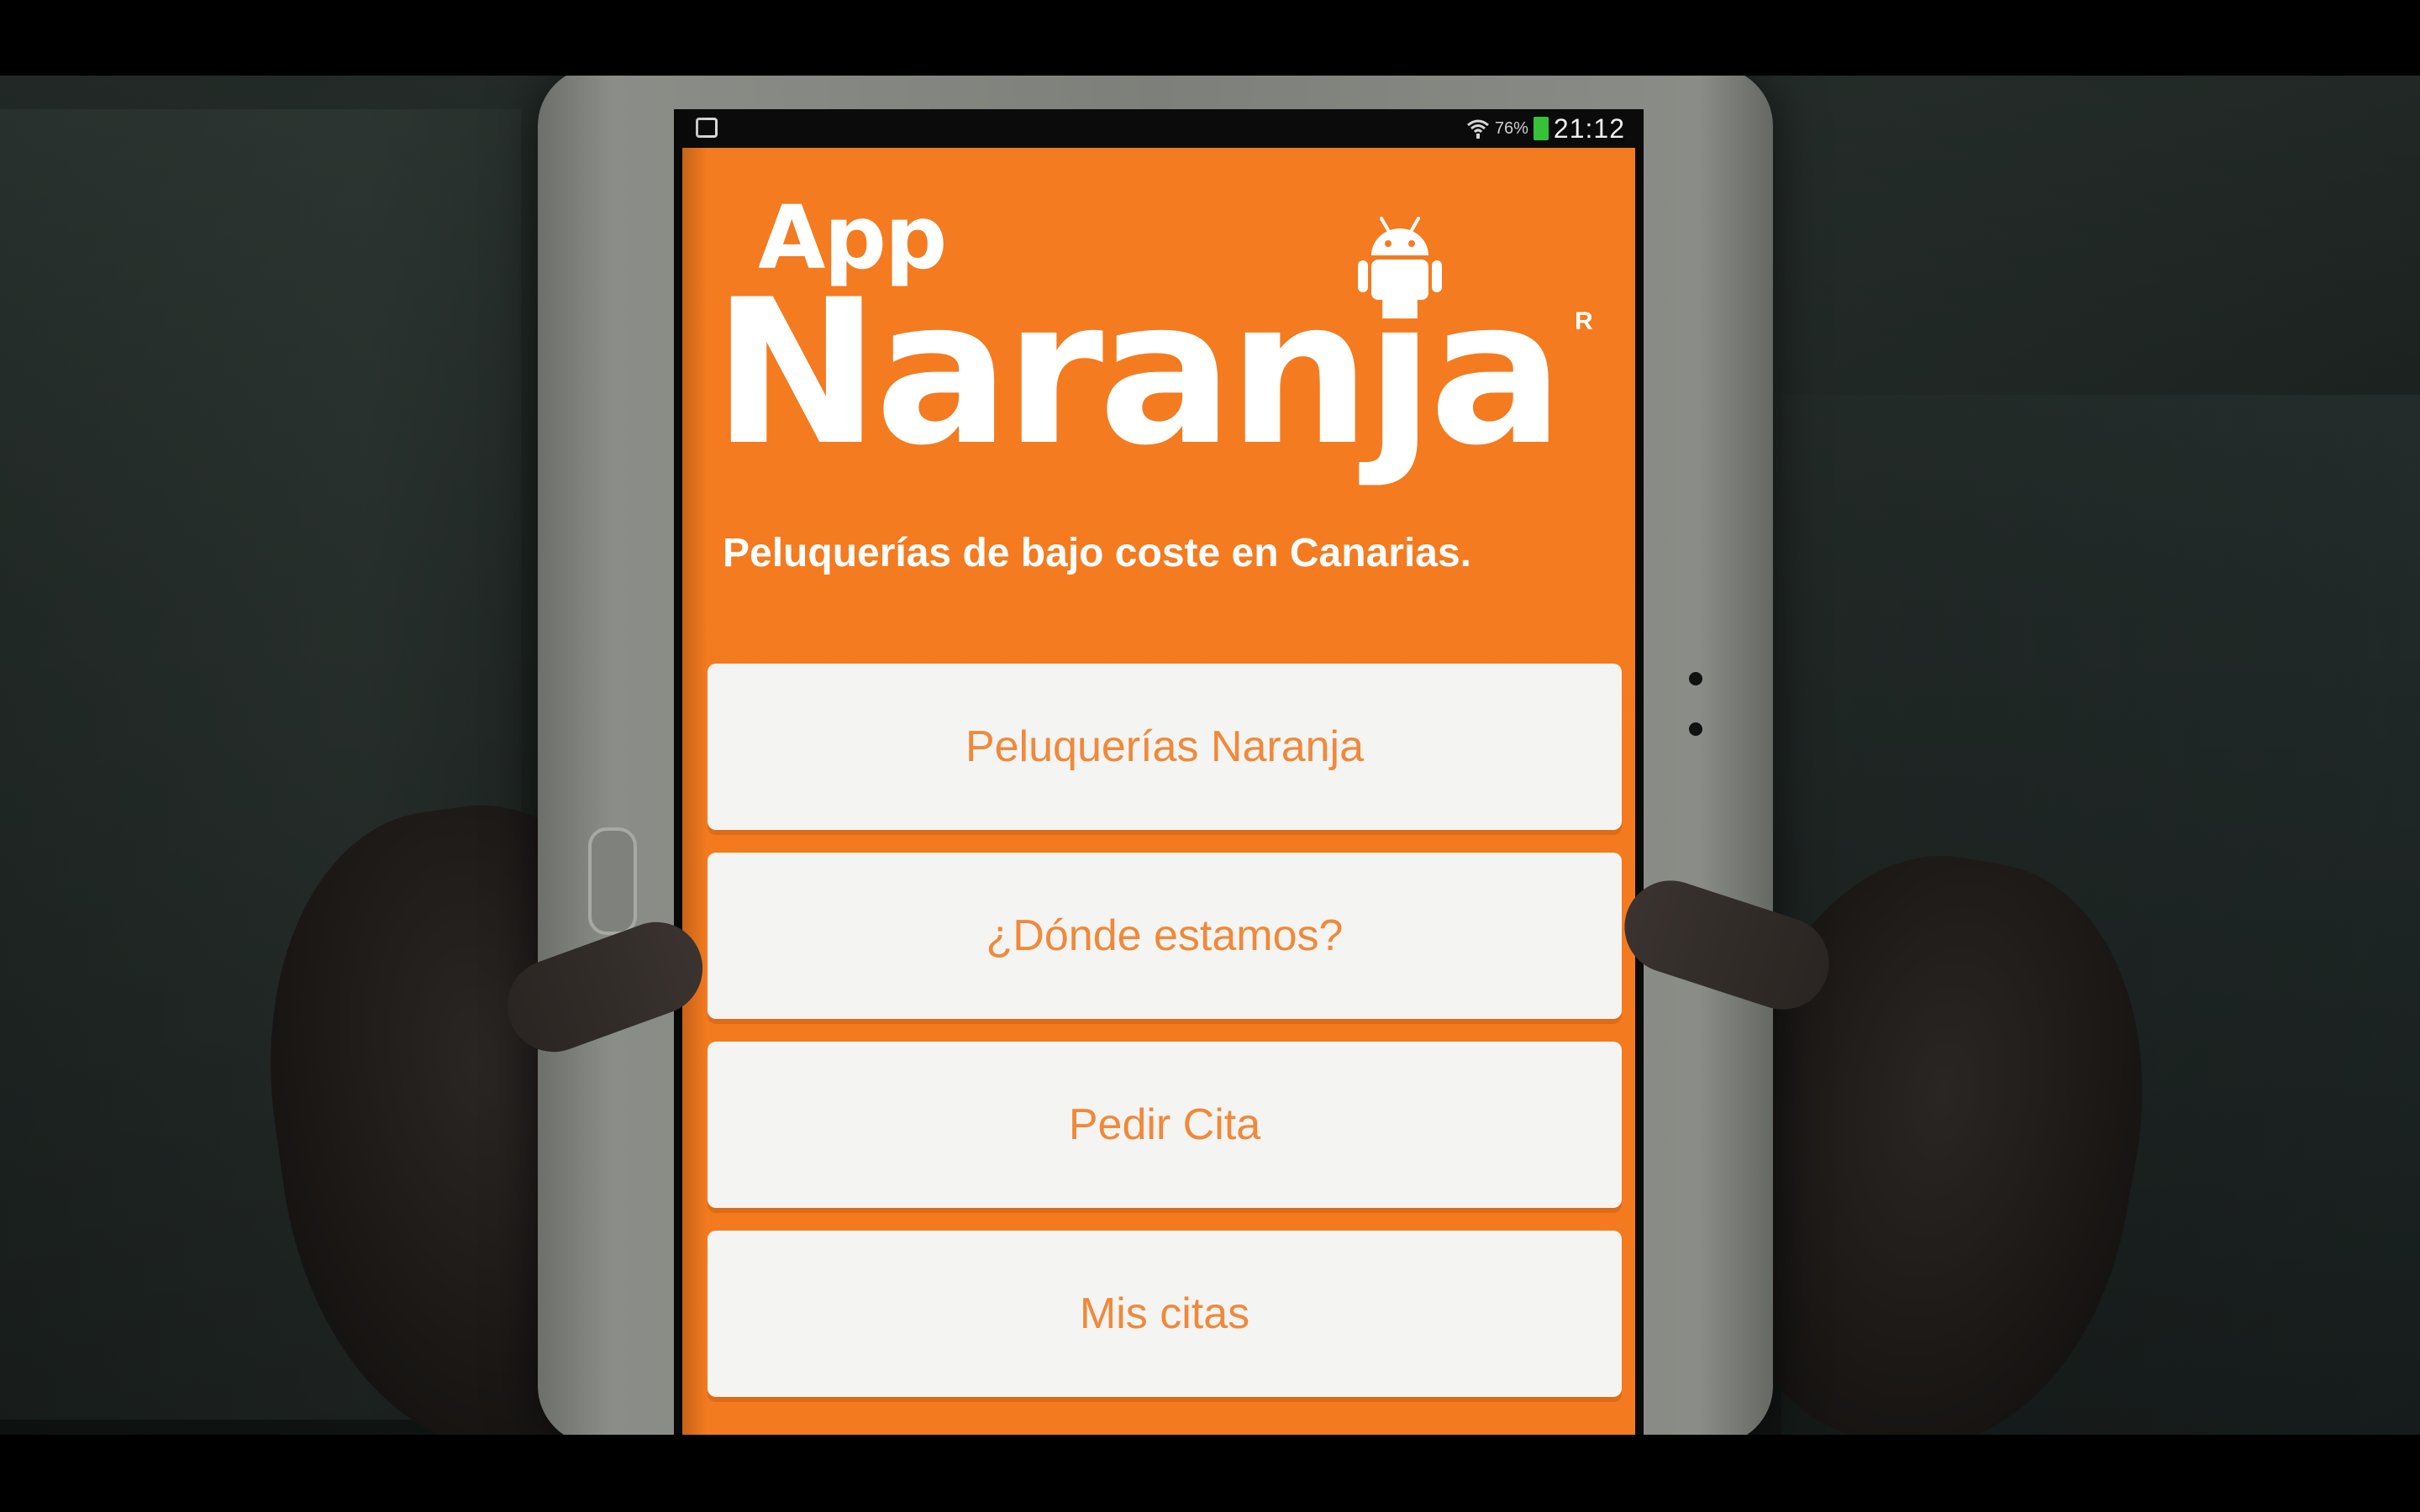 The height and width of the screenshot is (1512, 2420). What do you see at coordinates (1400, 267) in the screenshot?
I see `android-icon` at bounding box center [1400, 267].